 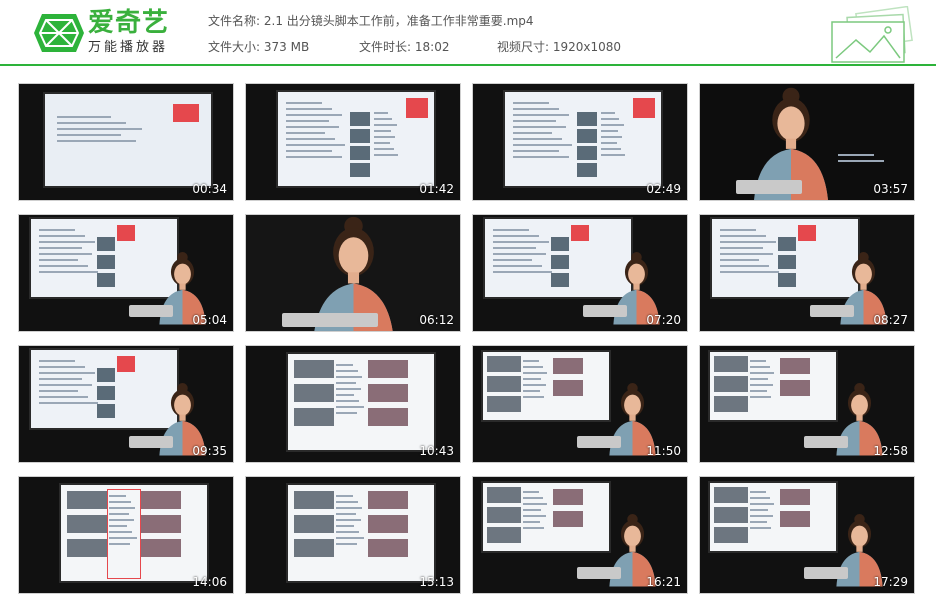 I want to click on decorative-image-stack-icon, so click(x=872, y=34).